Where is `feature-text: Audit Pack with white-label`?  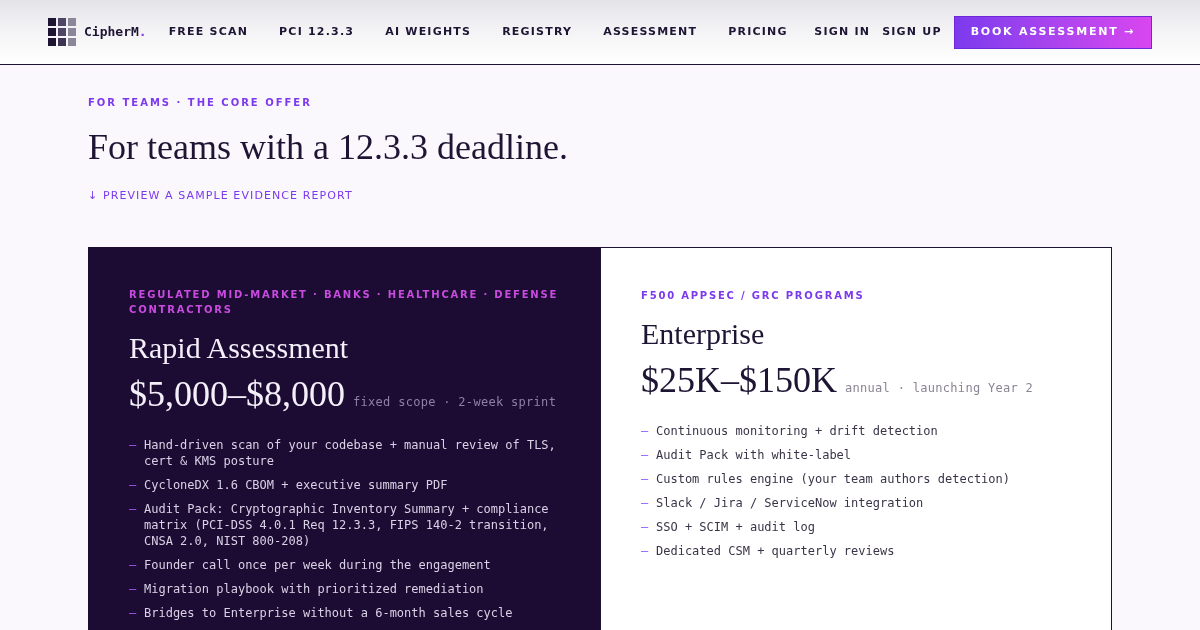
feature-text: Audit Pack with white-label is located at coordinates (754, 455).